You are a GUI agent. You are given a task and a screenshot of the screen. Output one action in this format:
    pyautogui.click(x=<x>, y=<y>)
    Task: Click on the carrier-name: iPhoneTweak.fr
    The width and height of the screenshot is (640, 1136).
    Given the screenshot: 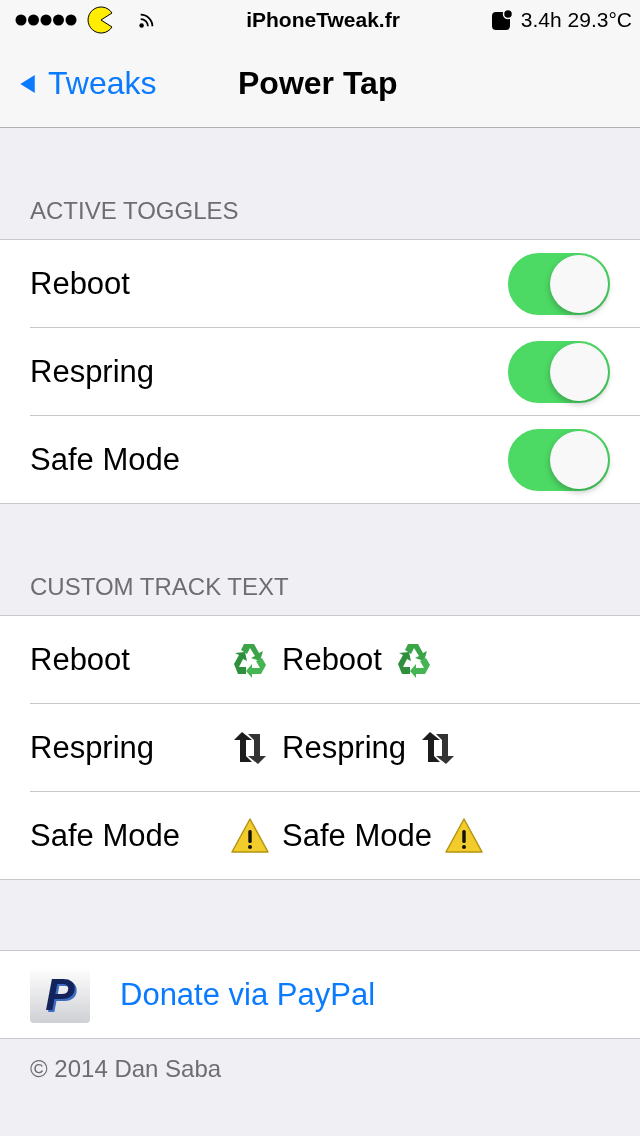 What is the action you would take?
    pyautogui.click(x=323, y=20)
    